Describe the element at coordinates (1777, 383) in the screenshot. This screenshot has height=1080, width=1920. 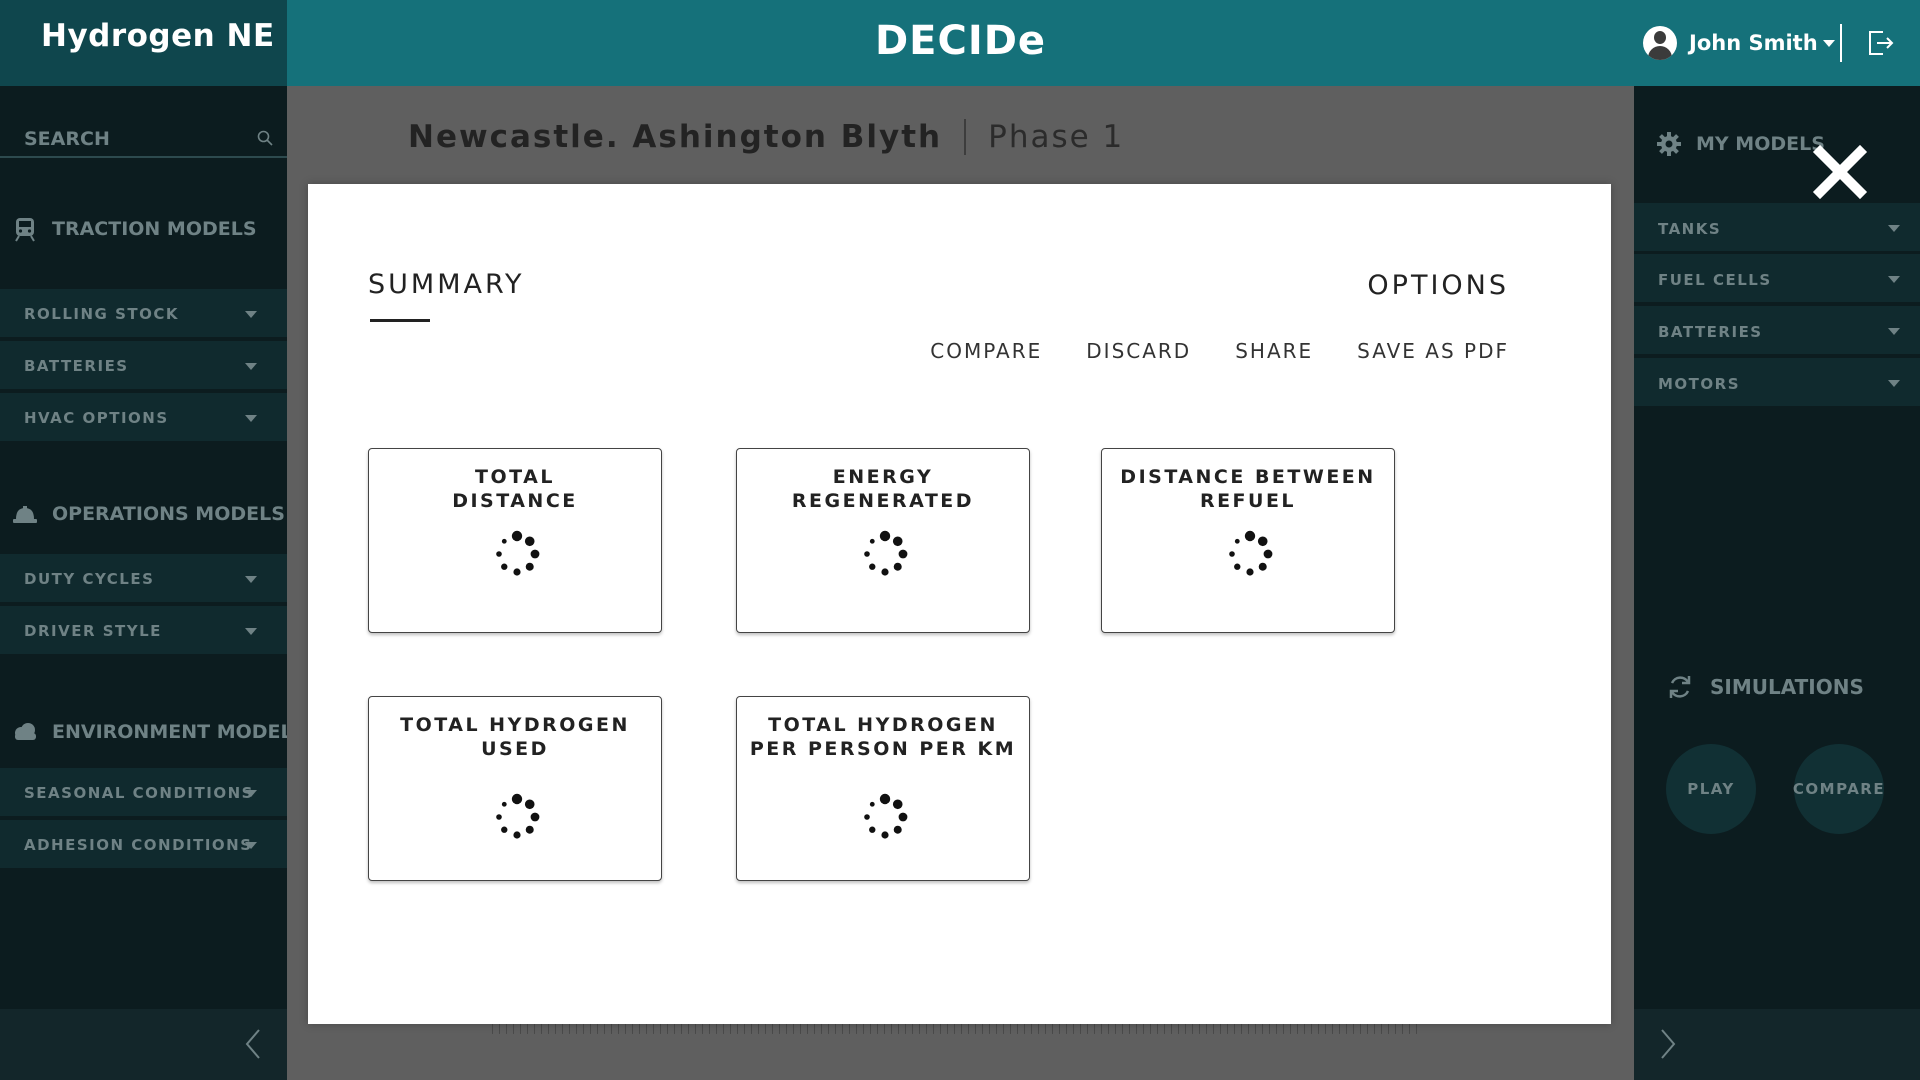
I see `model-item-motors: MOTORS` at that location.